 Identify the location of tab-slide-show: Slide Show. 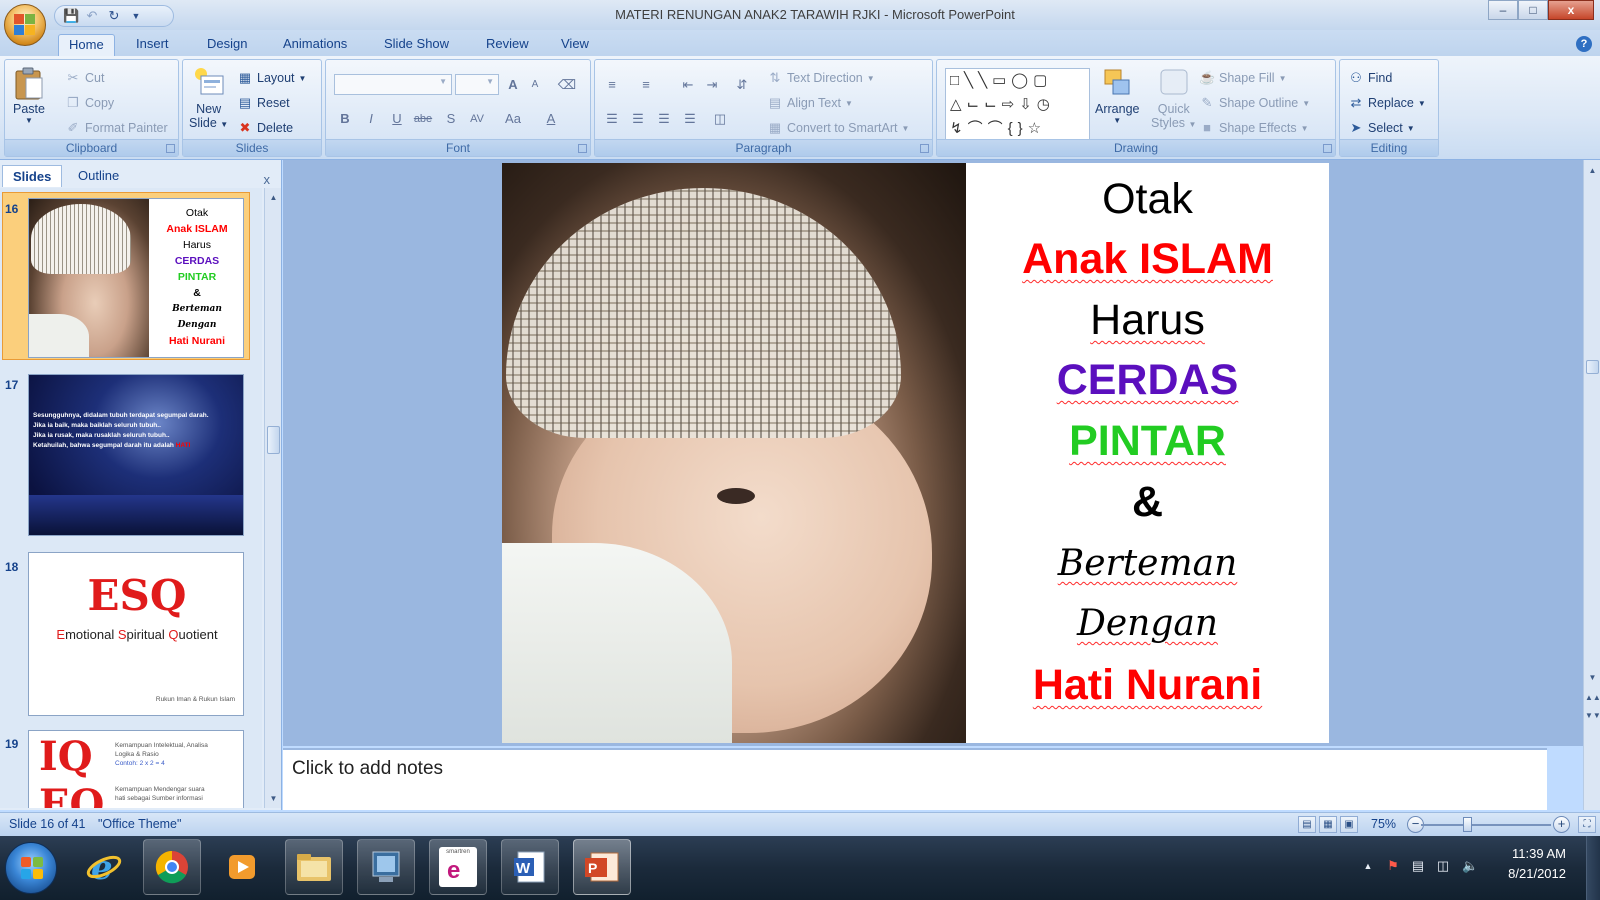
(416, 45).